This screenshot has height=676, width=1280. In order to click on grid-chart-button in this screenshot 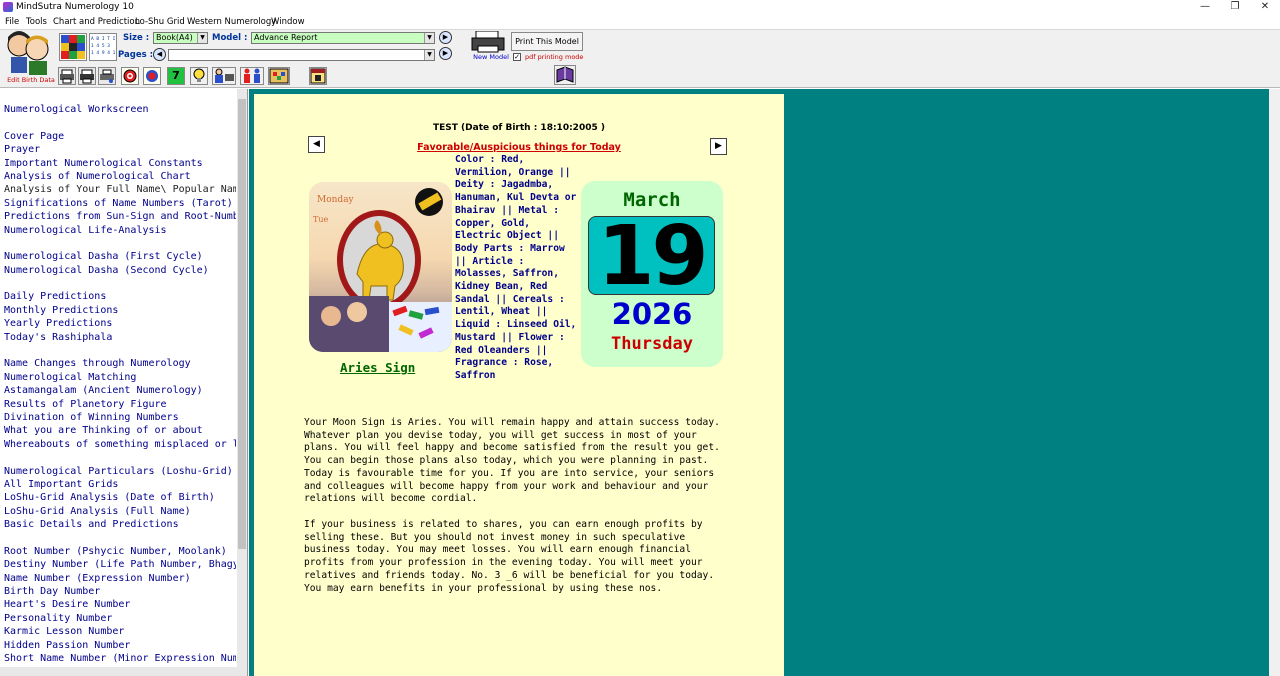, I will do `click(279, 76)`.